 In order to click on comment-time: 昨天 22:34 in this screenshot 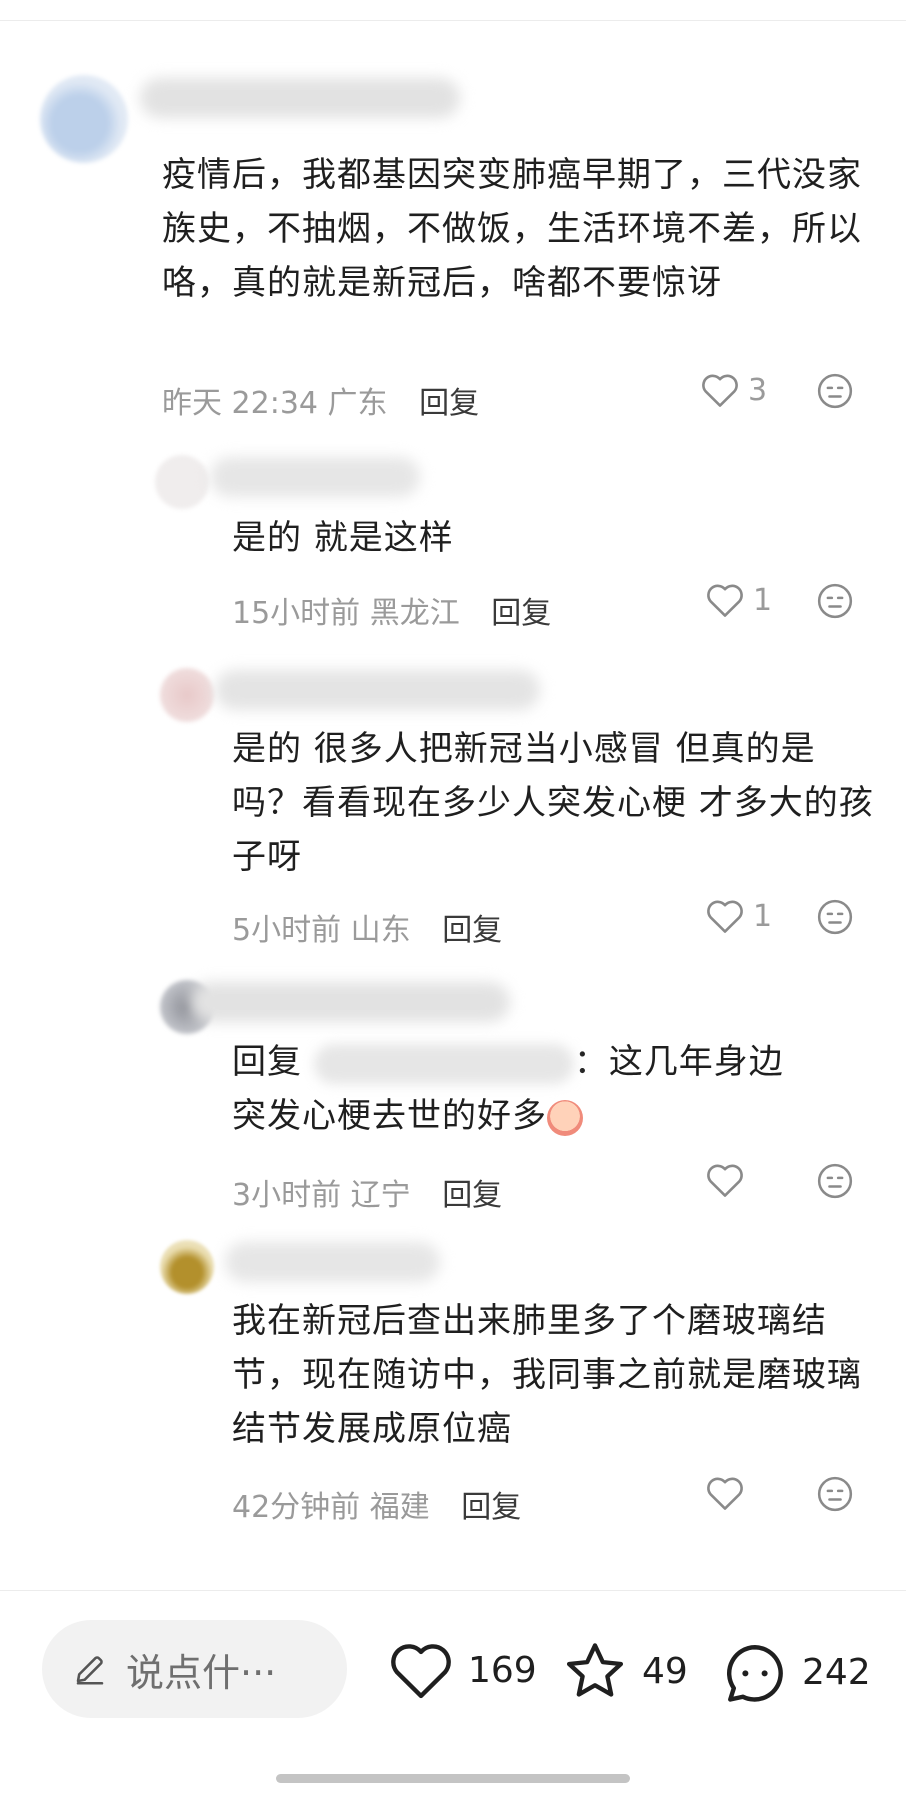, I will do `click(240, 403)`.